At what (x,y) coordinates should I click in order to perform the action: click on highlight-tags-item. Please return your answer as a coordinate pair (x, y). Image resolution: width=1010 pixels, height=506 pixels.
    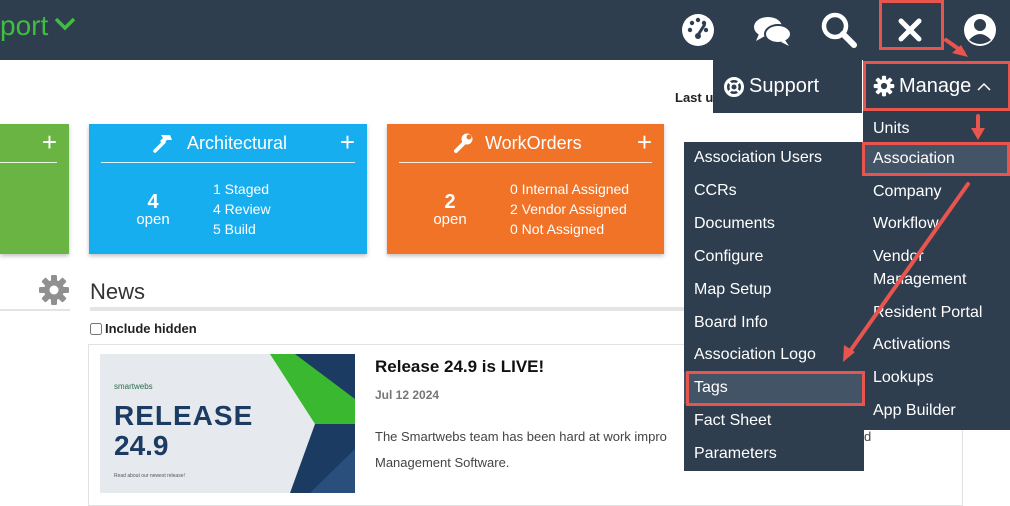
    Looking at the image, I should click on (775, 388).